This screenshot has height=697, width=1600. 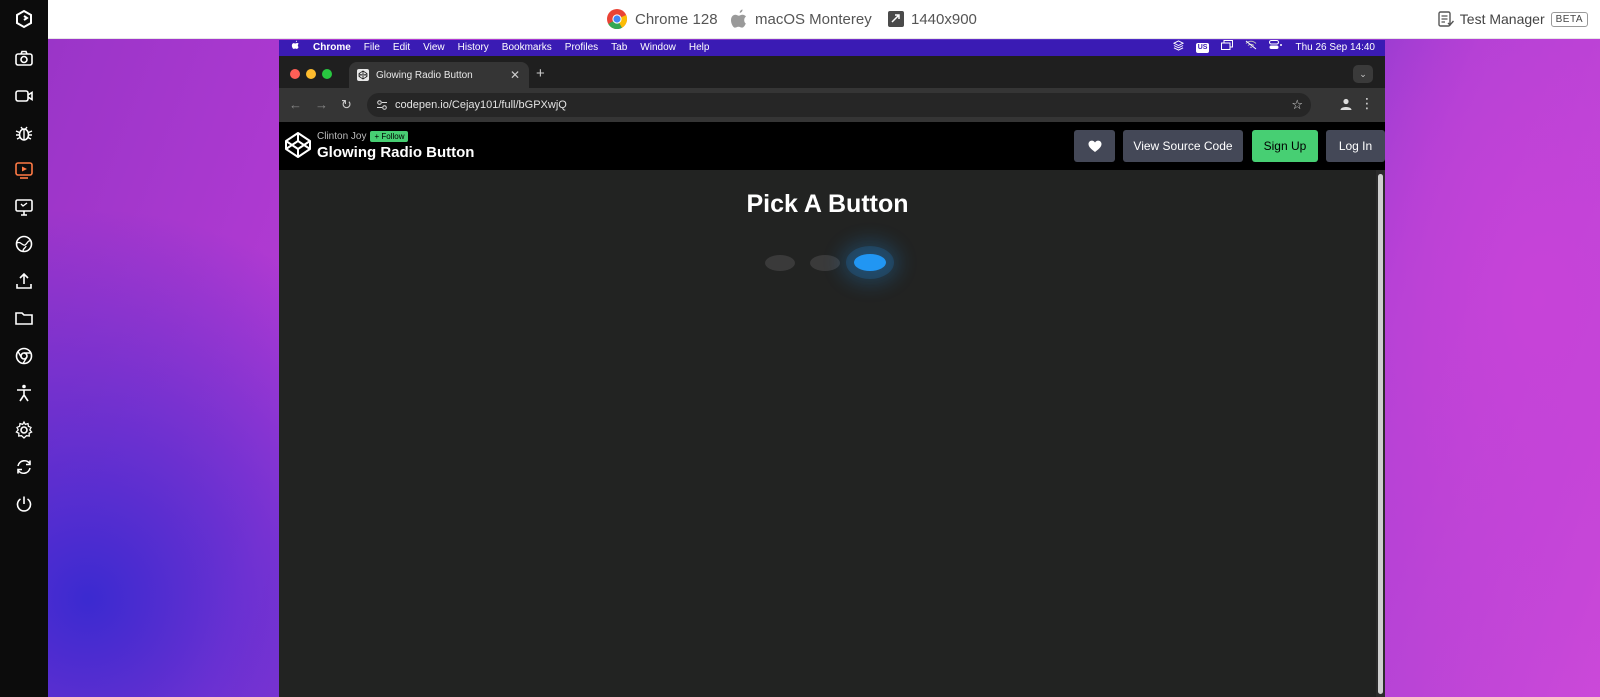 I want to click on heart-button, so click(x=1094, y=146).